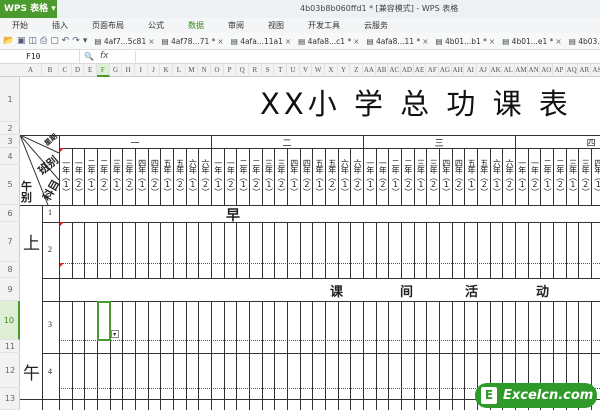 The height and width of the screenshot is (410, 600). Describe the element at coordinates (10, 370) in the screenshot. I see `row-header: 12` at that location.